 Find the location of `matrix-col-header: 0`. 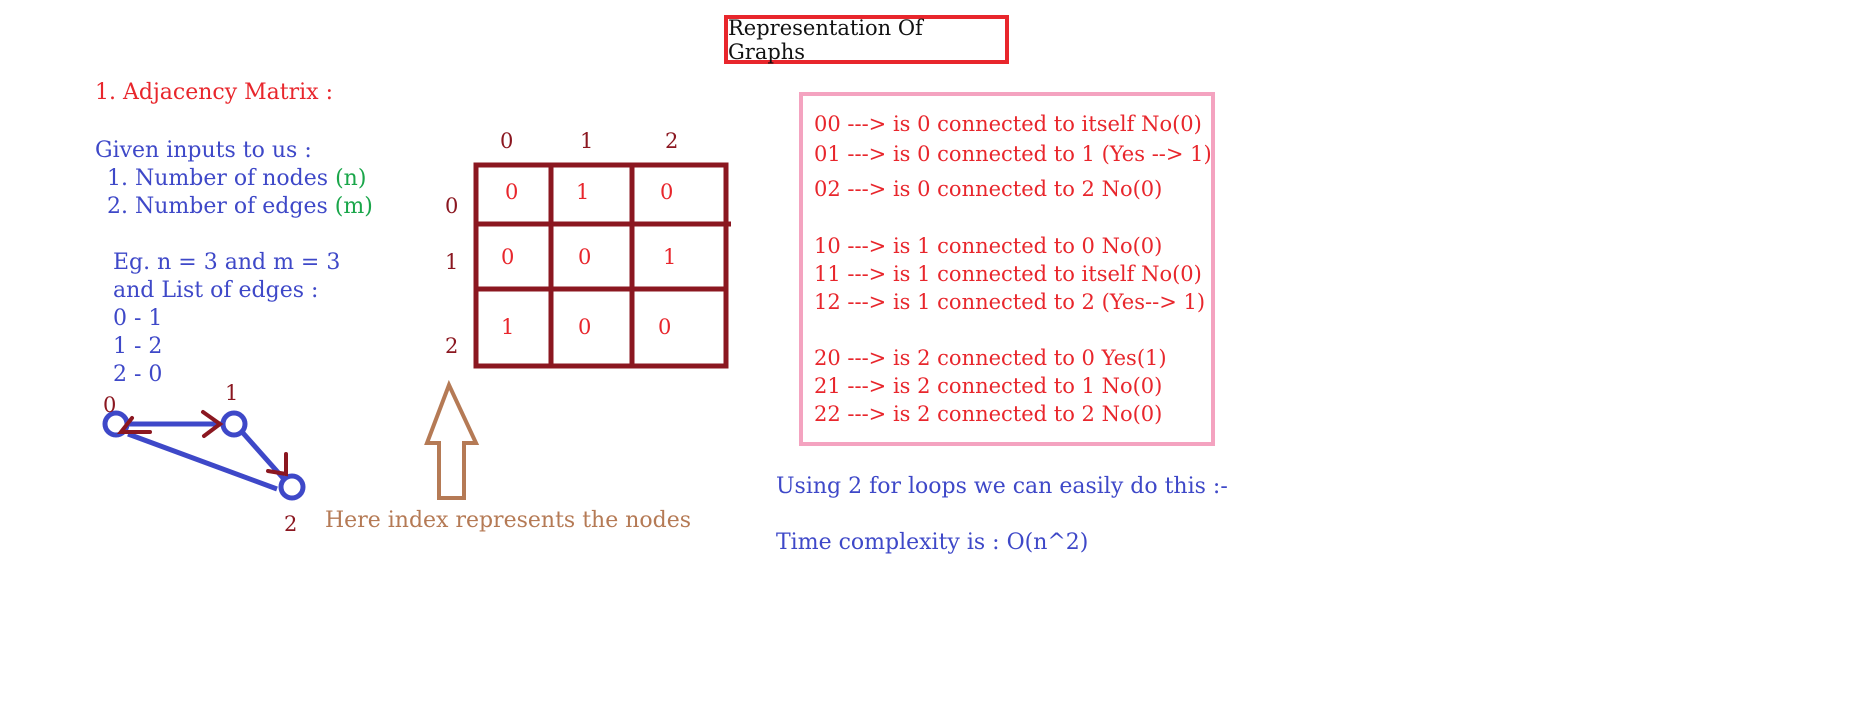

matrix-col-header: 0 is located at coordinates (507, 141).